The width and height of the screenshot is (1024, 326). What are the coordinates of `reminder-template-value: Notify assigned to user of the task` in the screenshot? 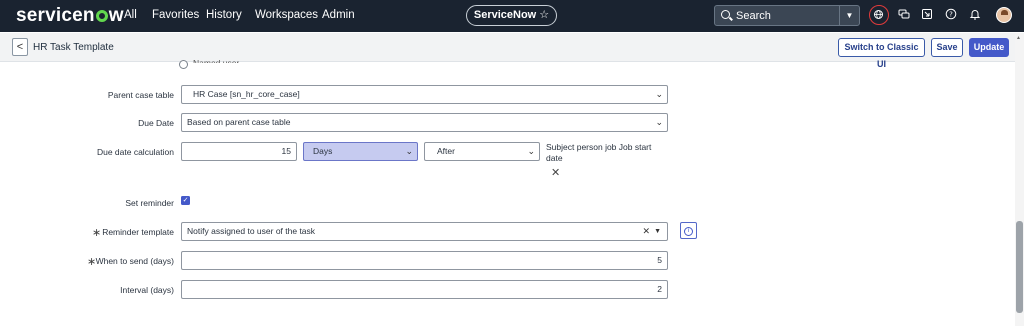 It's located at (251, 231).